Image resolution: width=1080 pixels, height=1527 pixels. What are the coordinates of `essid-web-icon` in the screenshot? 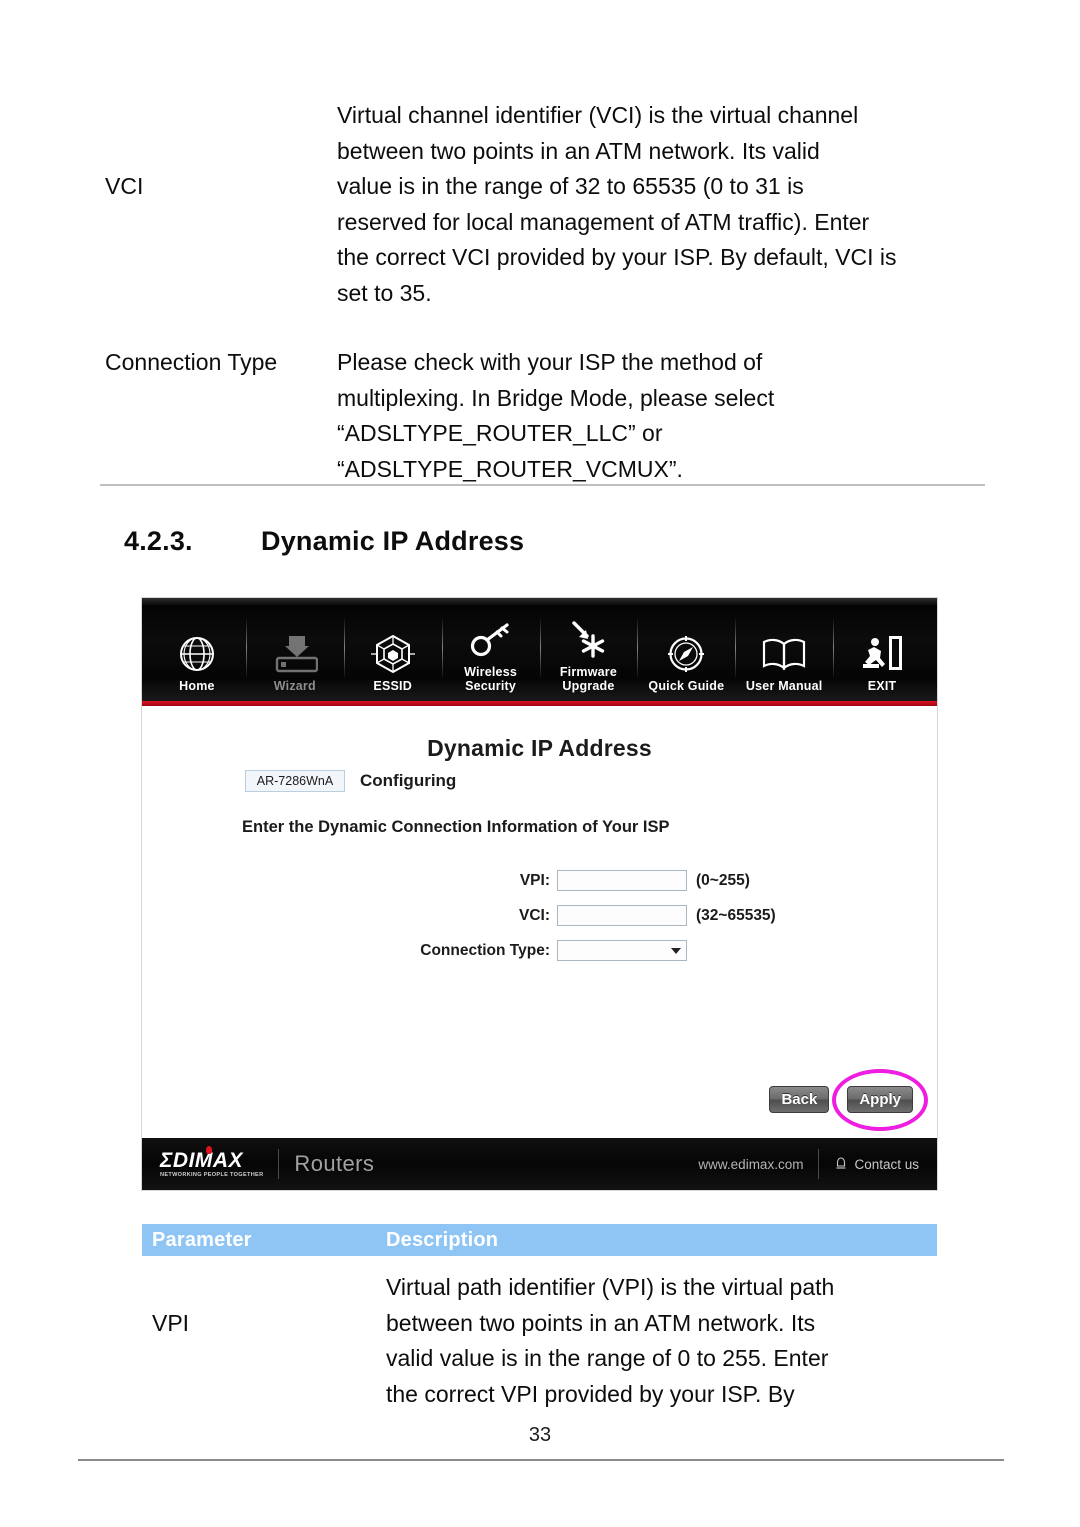 It's located at (392, 654).